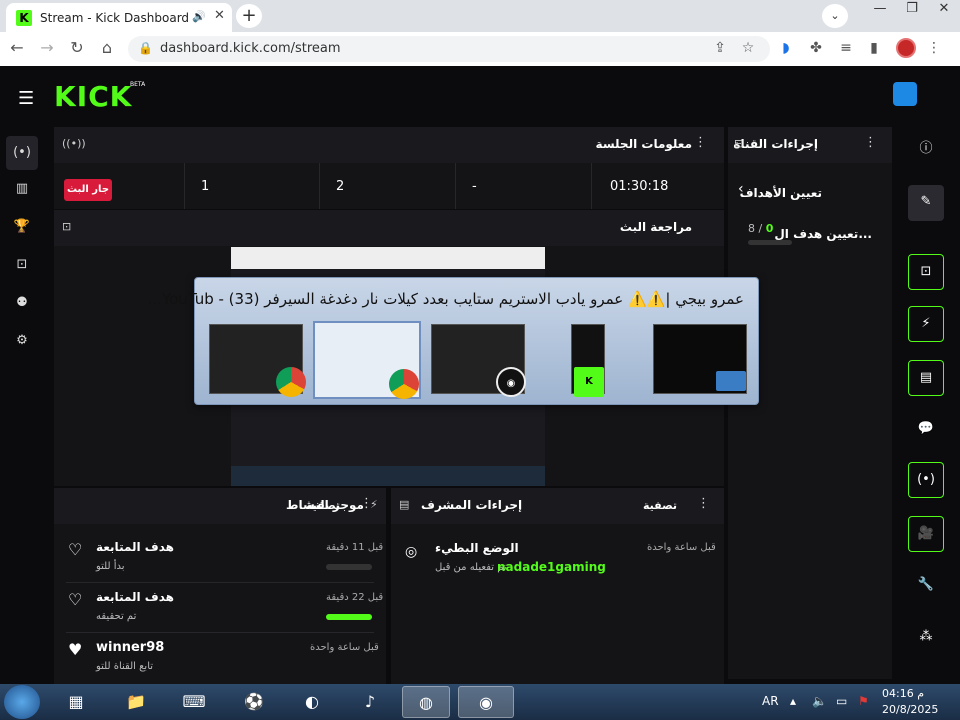 This screenshot has width=960, height=720. I want to click on progress-fill, so click(349, 617).